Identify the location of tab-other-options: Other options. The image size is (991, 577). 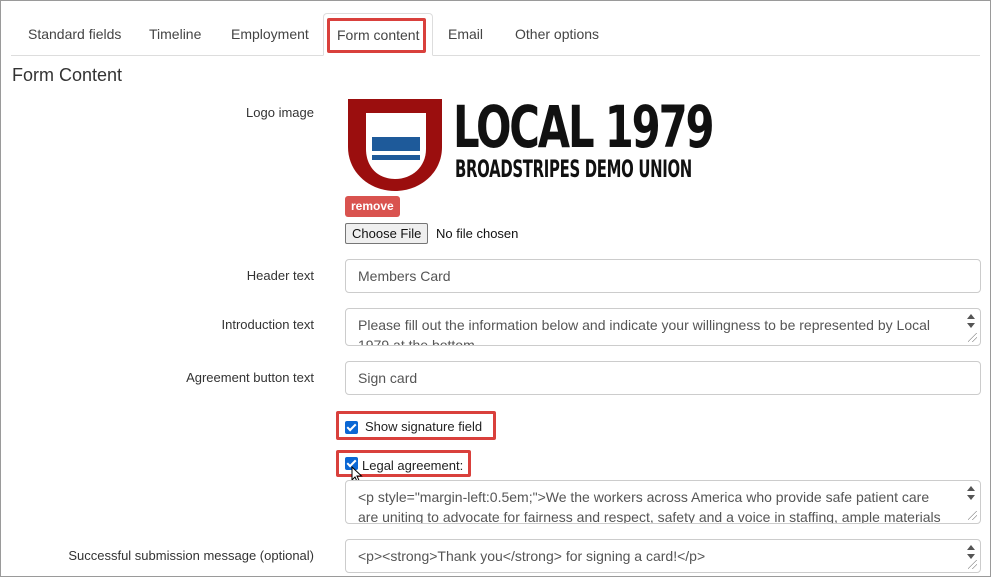
(557, 34).